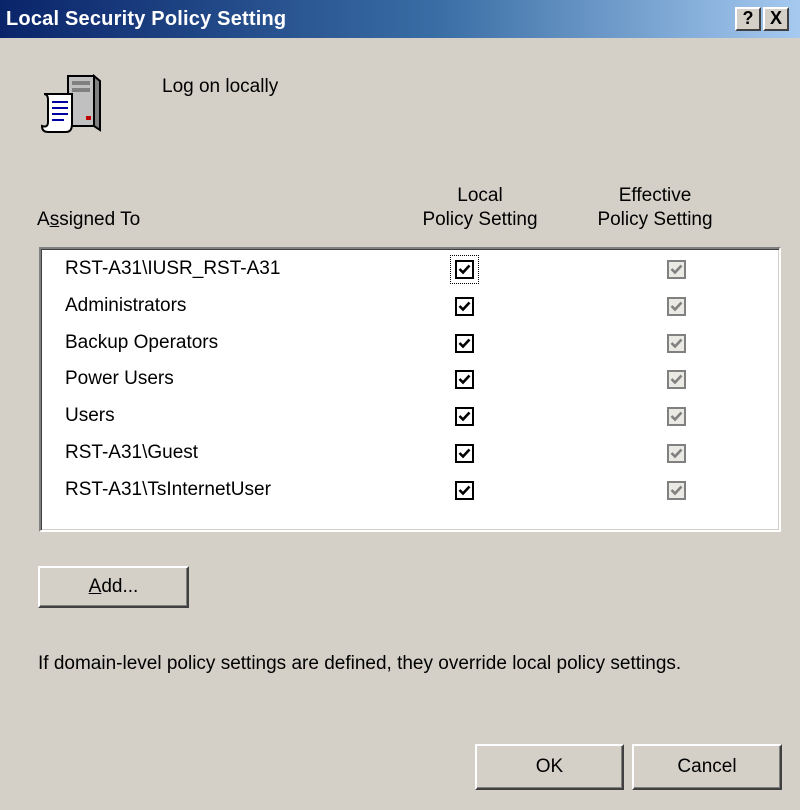  What do you see at coordinates (655, 219) in the screenshot?
I see `effective-header-line2: Policy Setting` at bounding box center [655, 219].